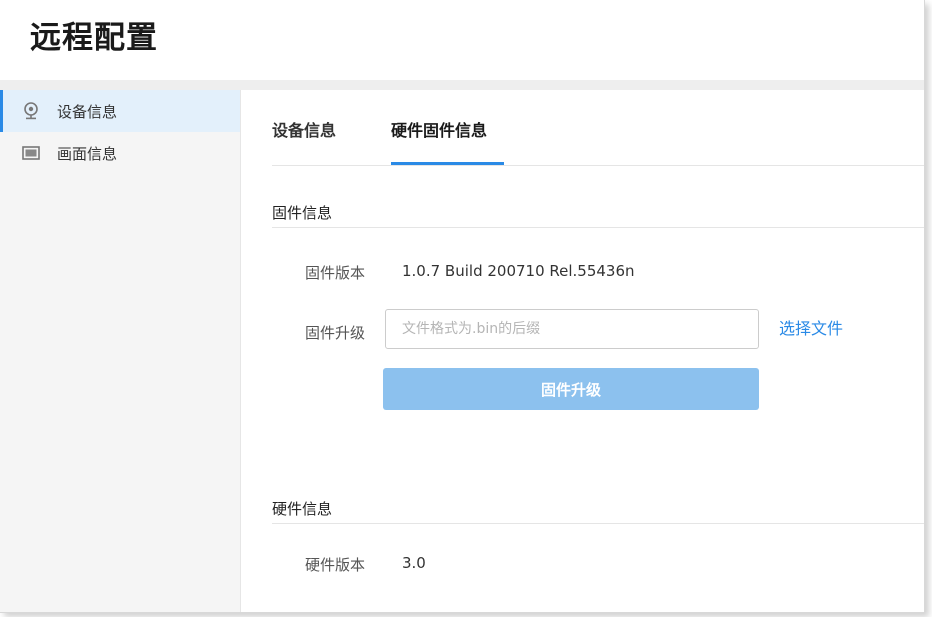 This screenshot has height=617, width=932. I want to click on page-title: 远程配置, so click(94, 38).